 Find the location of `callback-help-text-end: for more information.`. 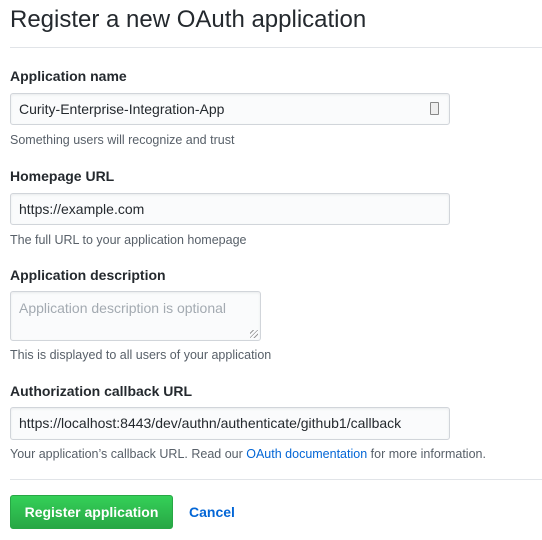

callback-help-text-end: for more information. is located at coordinates (426, 454).